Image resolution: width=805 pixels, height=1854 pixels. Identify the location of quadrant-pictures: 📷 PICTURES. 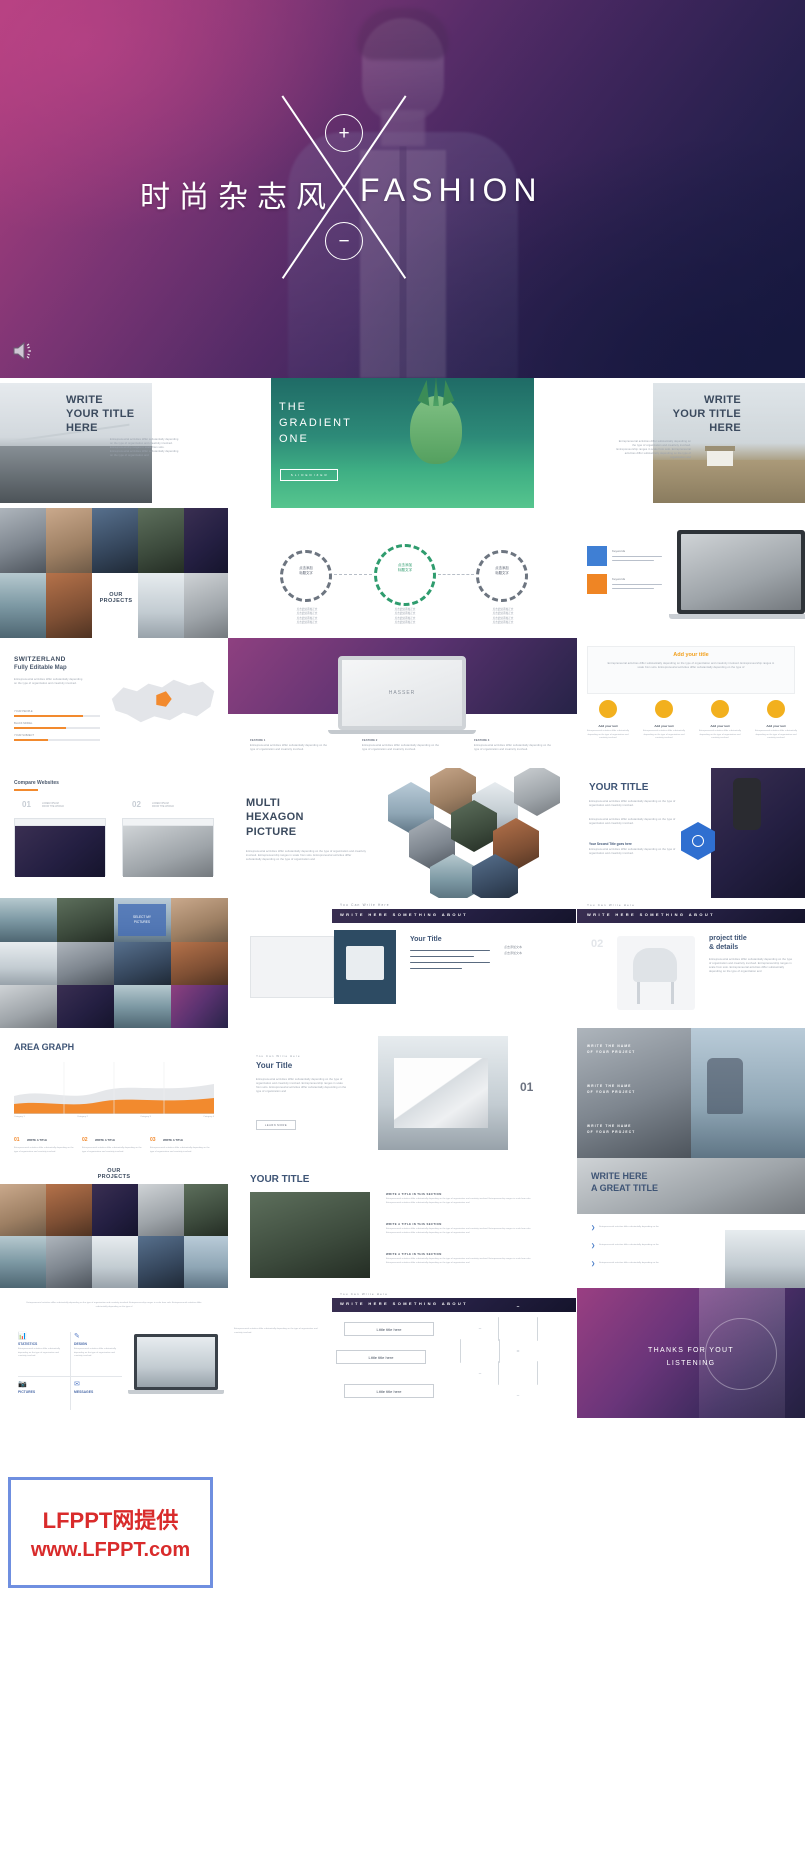
(42, 1387).